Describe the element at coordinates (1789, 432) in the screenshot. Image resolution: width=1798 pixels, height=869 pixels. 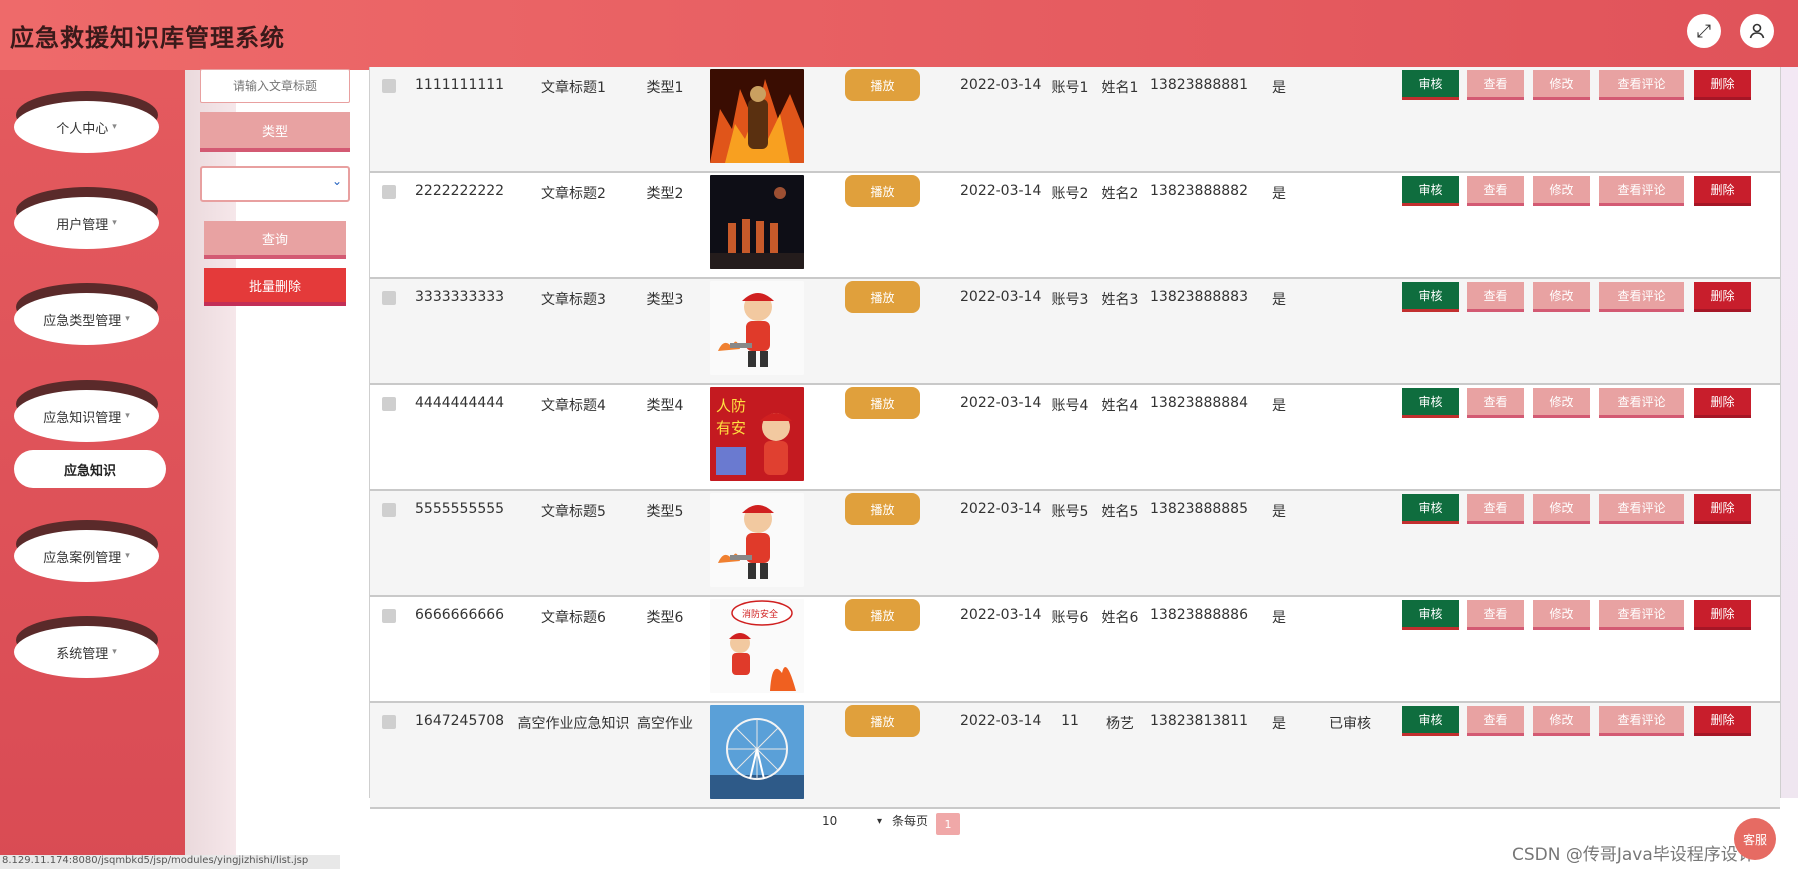
I see `scrollbar-track` at that location.